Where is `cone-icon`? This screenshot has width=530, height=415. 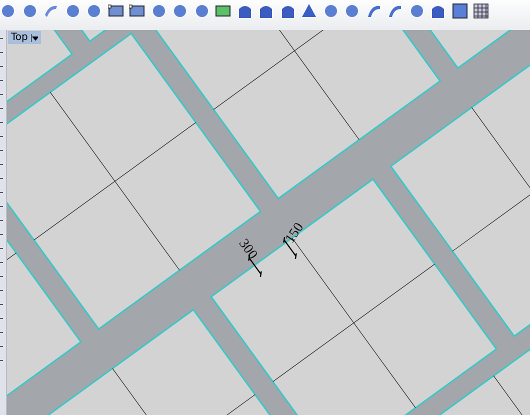 cone-icon is located at coordinates (309, 11).